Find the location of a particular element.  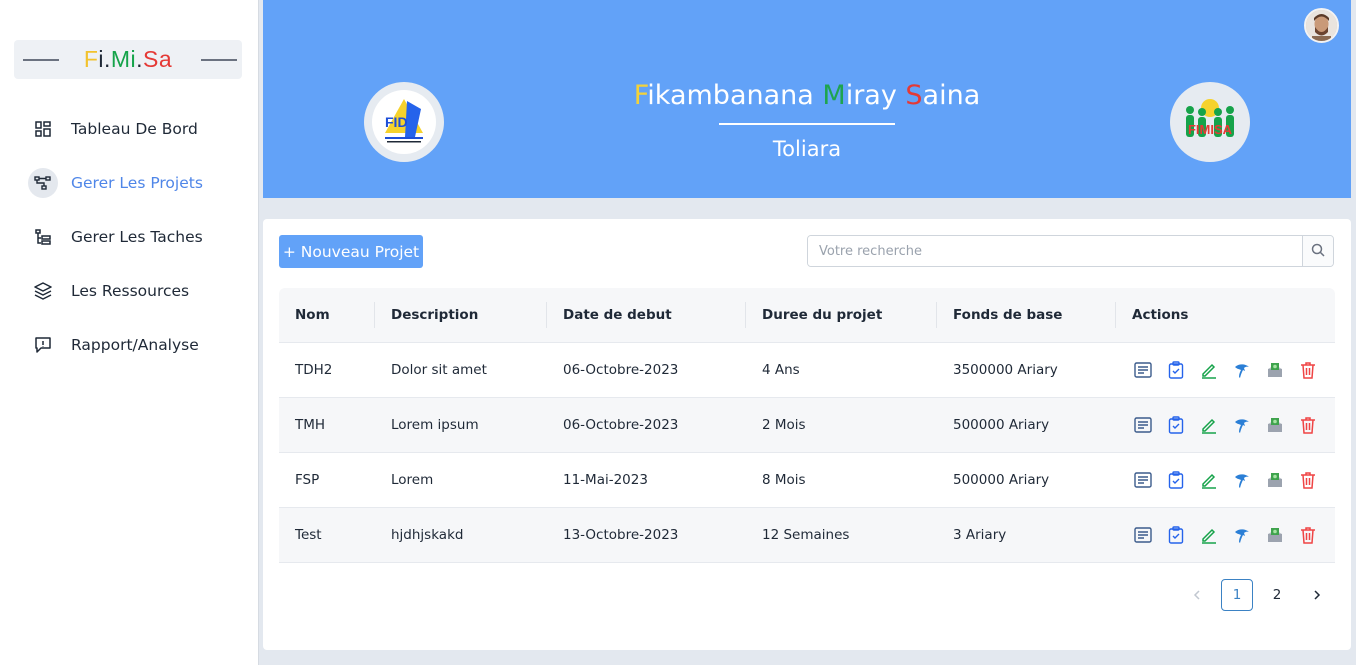

page-2-button: 2 is located at coordinates (1277, 595).